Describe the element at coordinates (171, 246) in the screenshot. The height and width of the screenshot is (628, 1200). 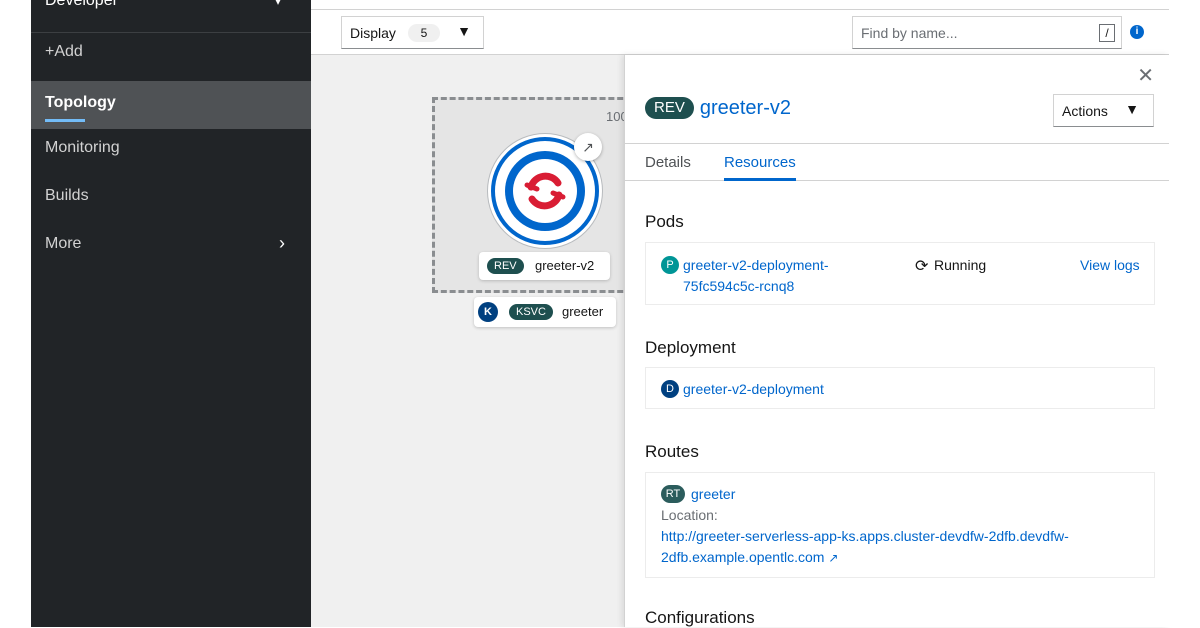
I see `sidebar-item-more: More ›` at that location.